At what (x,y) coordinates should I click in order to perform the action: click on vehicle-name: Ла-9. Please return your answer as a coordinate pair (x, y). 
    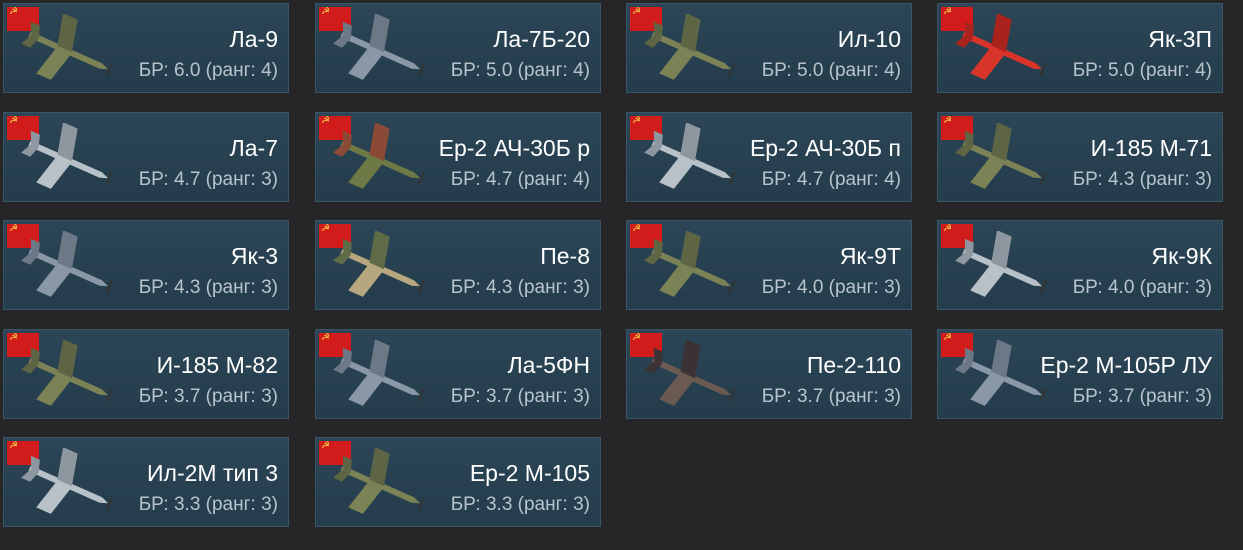
    Looking at the image, I should click on (253, 39).